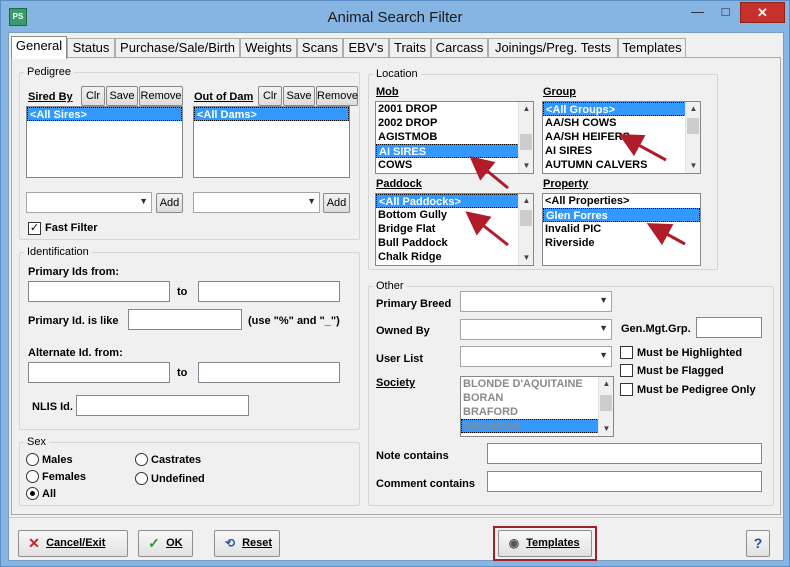  I want to click on primary-id-from-input, so click(99, 291).